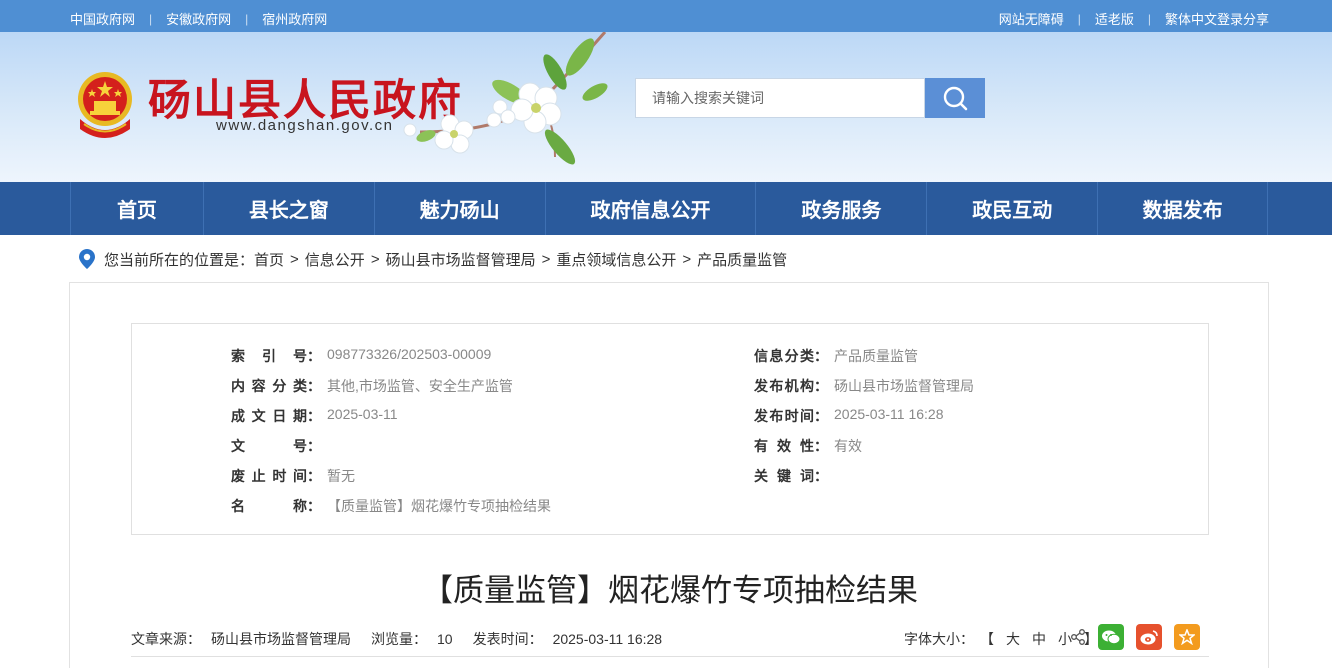 The height and width of the screenshot is (668, 1332). I want to click on breadcrumb-home: 首页, so click(269, 259).